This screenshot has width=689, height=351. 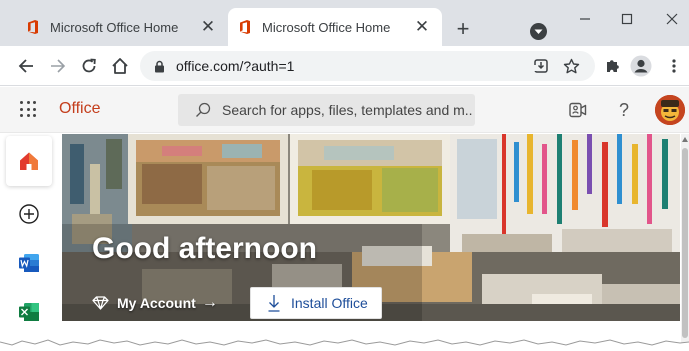 I want to click on install-app-icon, so click(x=541, y=66).